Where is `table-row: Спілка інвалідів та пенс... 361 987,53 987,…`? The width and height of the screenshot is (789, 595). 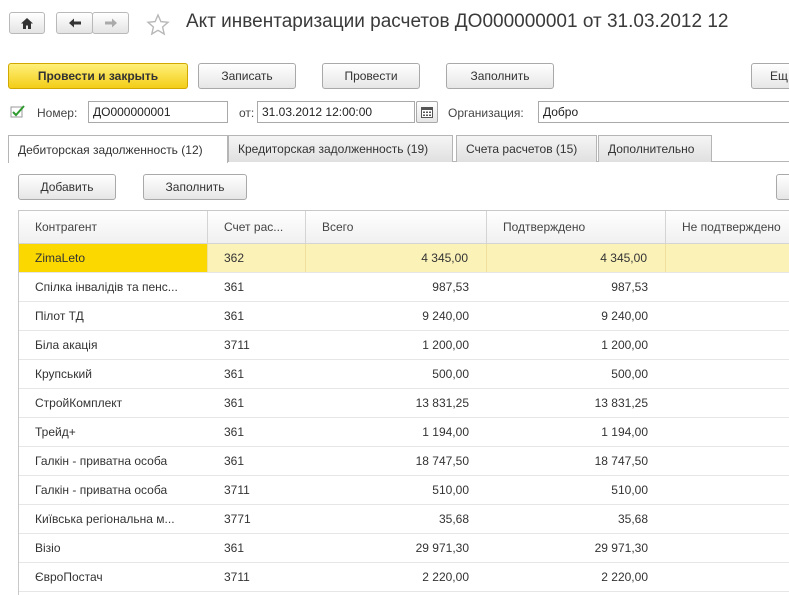 table-row: Спілка інвалідів та пенс... 361 987,53 987,… is located at coordinates (404, 287).